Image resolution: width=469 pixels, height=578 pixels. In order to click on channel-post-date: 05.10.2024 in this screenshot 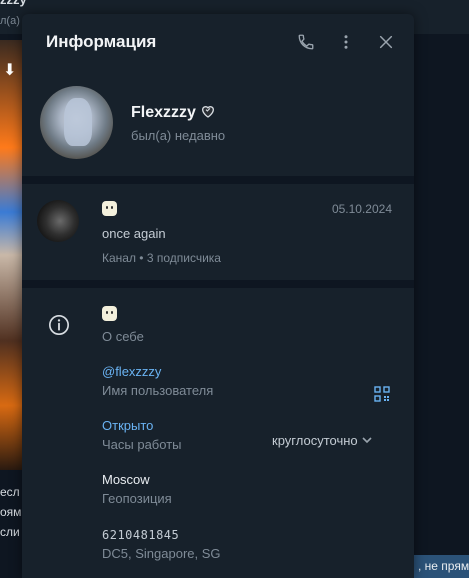, I will do `click(361, 209)`.